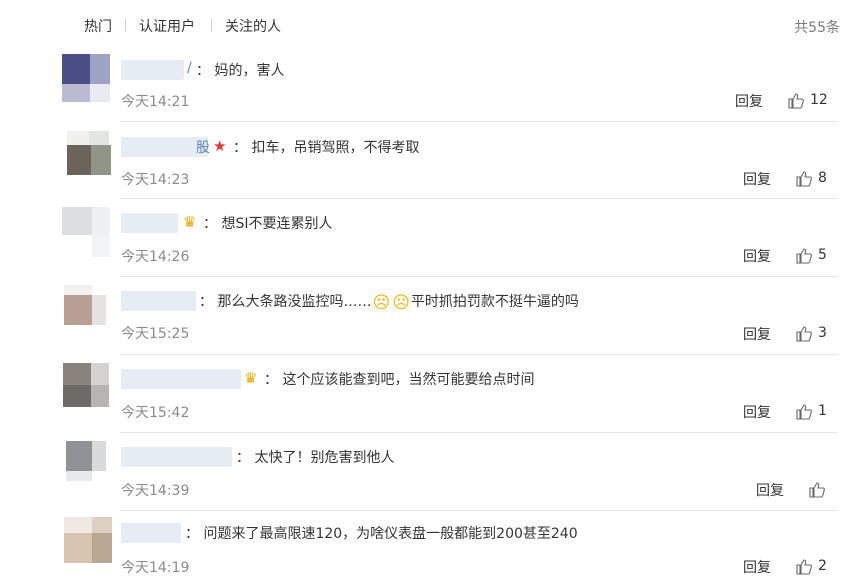  What do you see at coordinates (430, 476) in the screenshot?
I see `comment-item: ： 太快了！别危害到他人 今天14:39 回复` at bounding box center [430, 476].